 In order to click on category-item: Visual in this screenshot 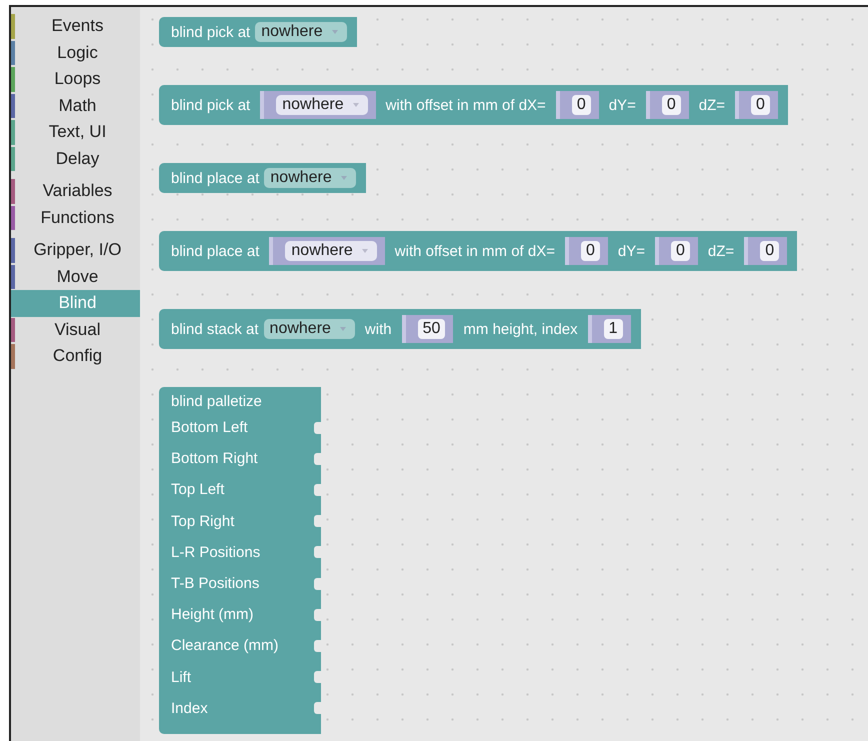, I will do `click(75, 329)`.